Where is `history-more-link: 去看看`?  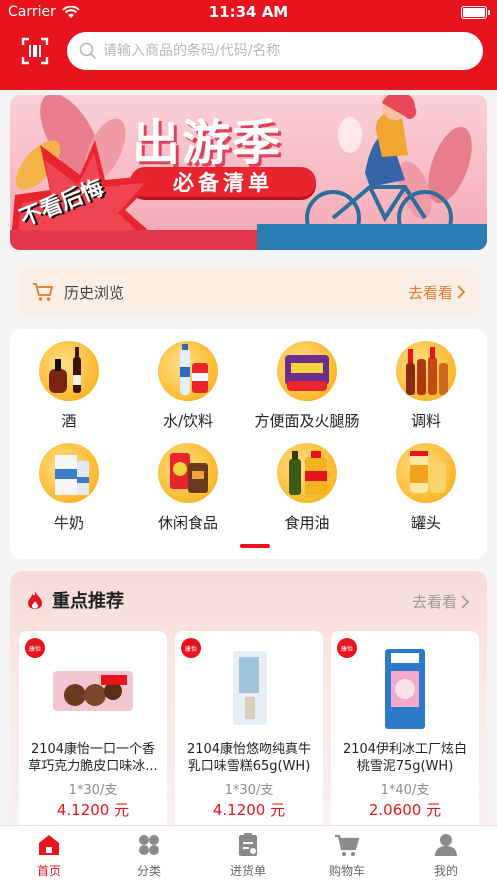 history-more-link: 去看看 is located at coordinates (436, 292).